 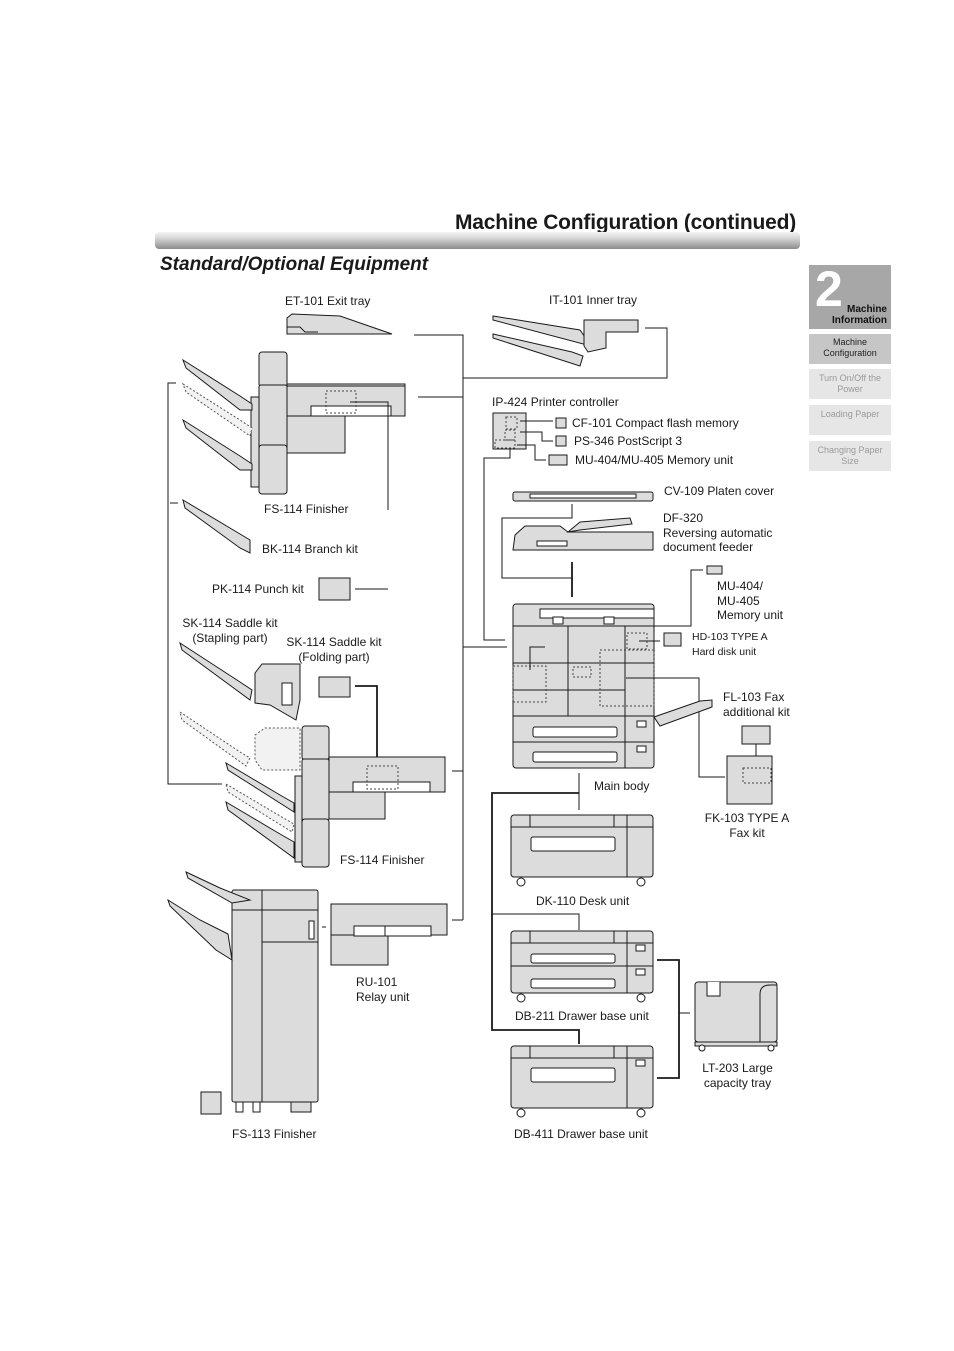 I want to click on label-fk103-fax-kit: FK-103 TYPE A Fax kit, so click(x=747, y=825).